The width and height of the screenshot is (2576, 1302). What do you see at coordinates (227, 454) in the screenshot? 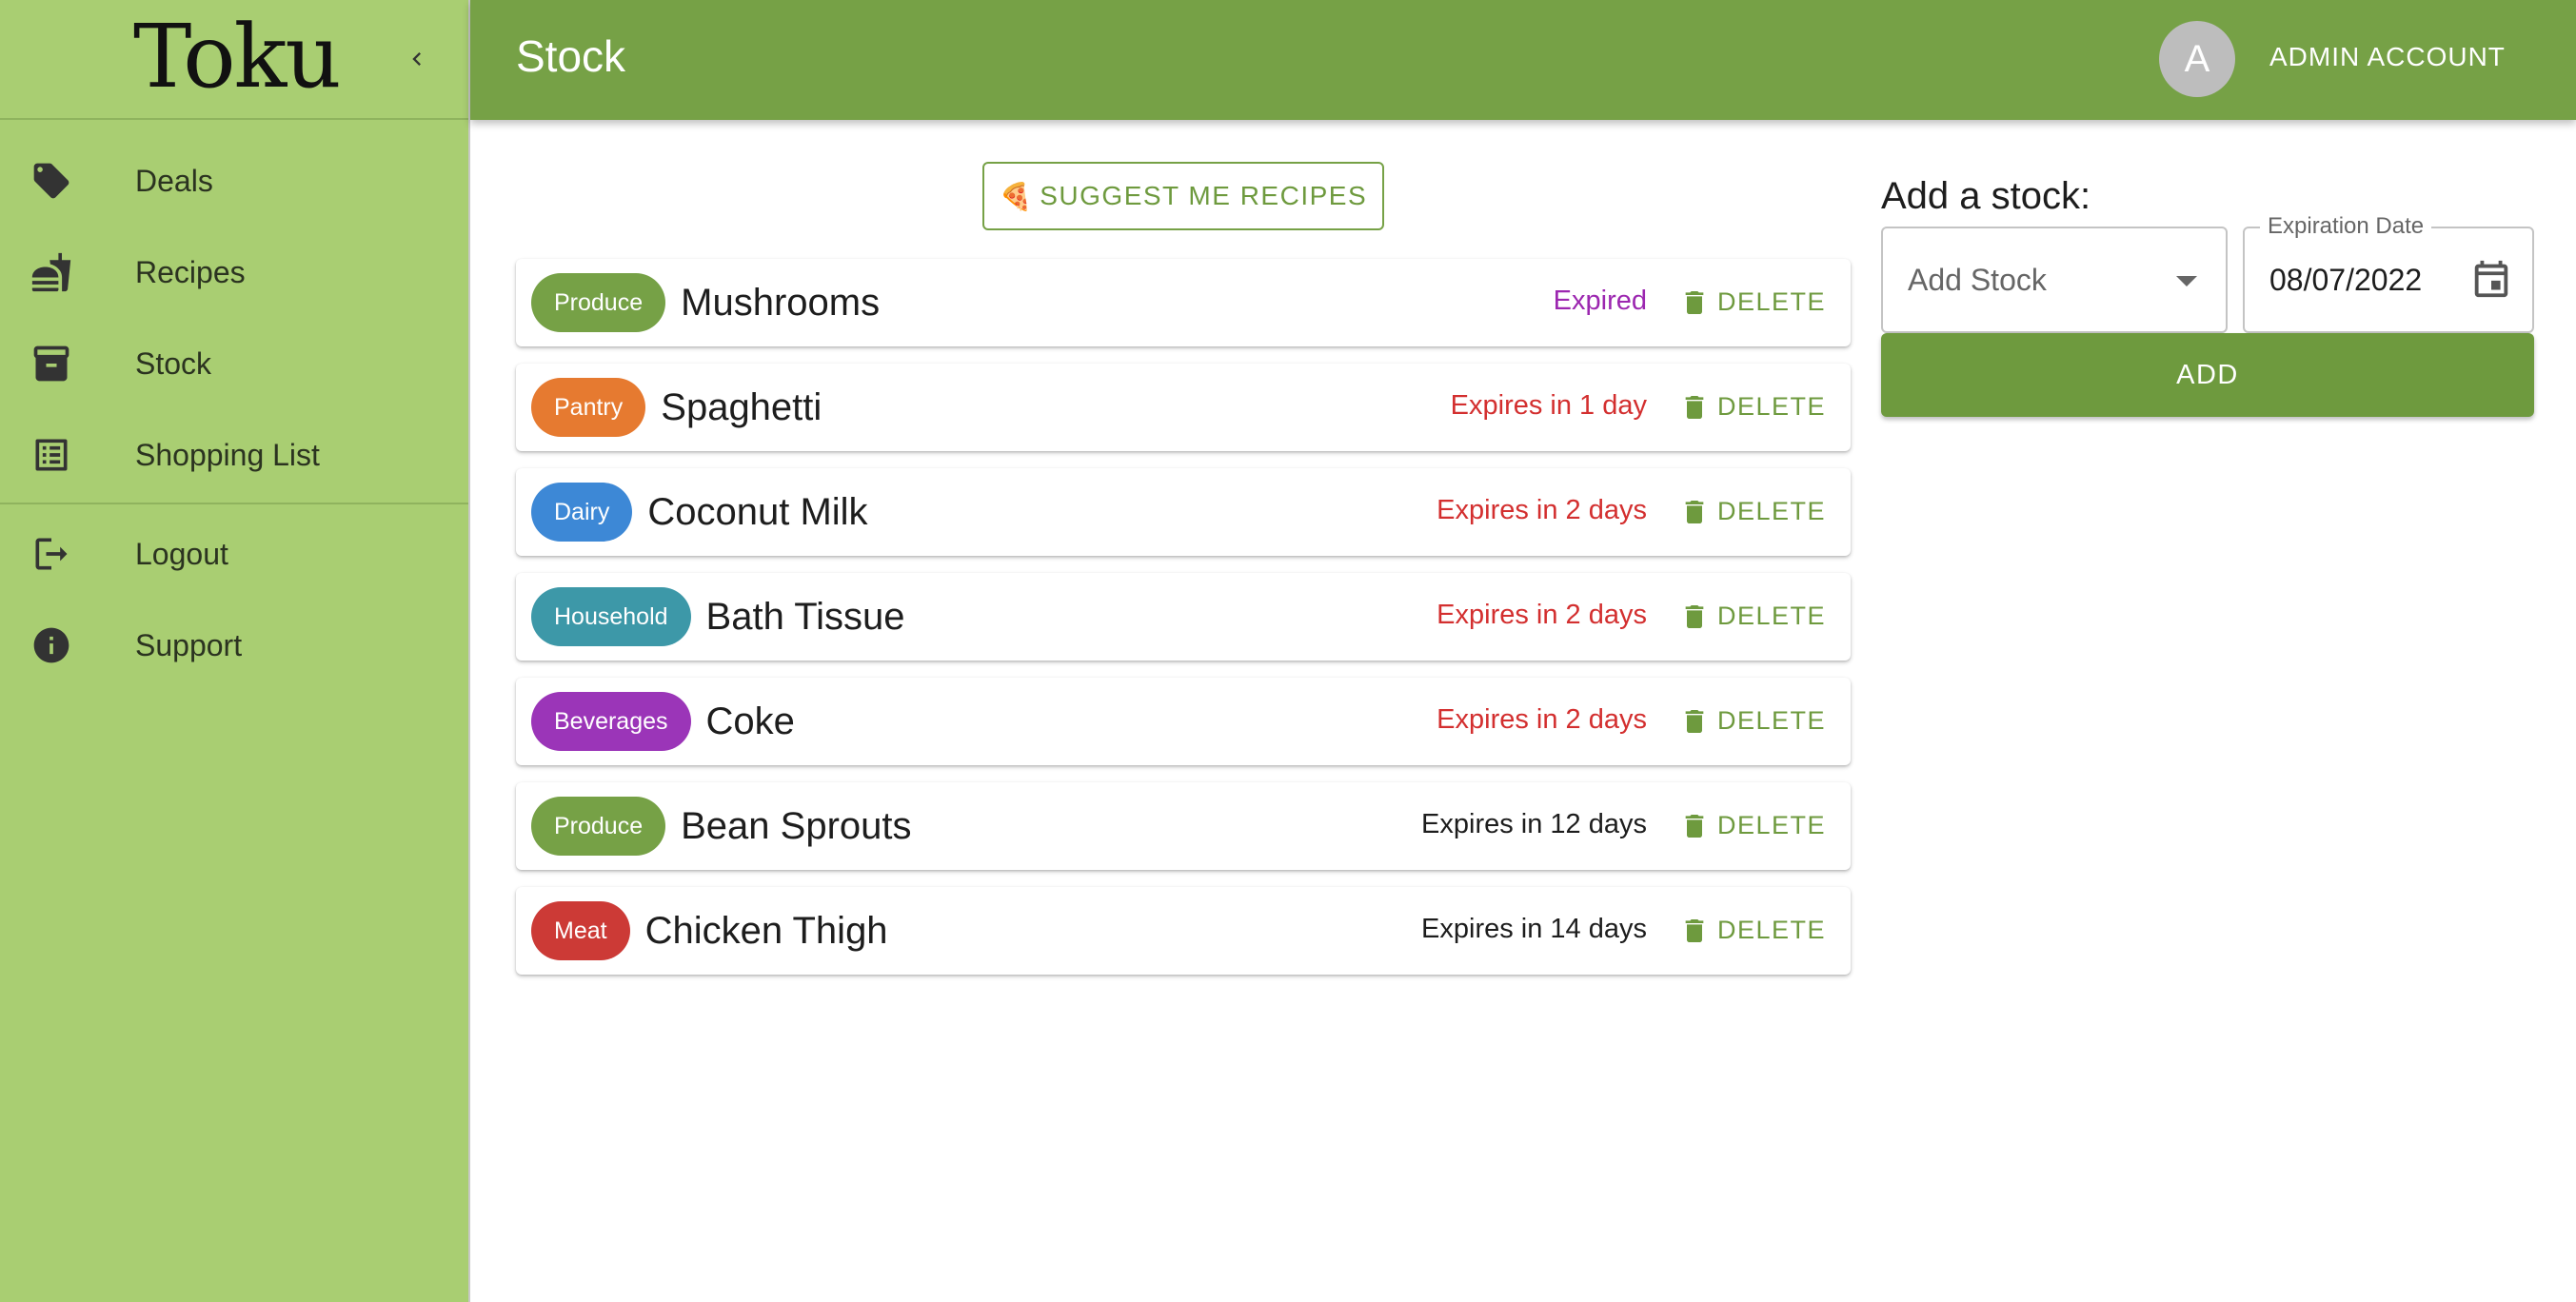
I see `sidebar-item-label: Shopping List` at bounding box center [227, 454].